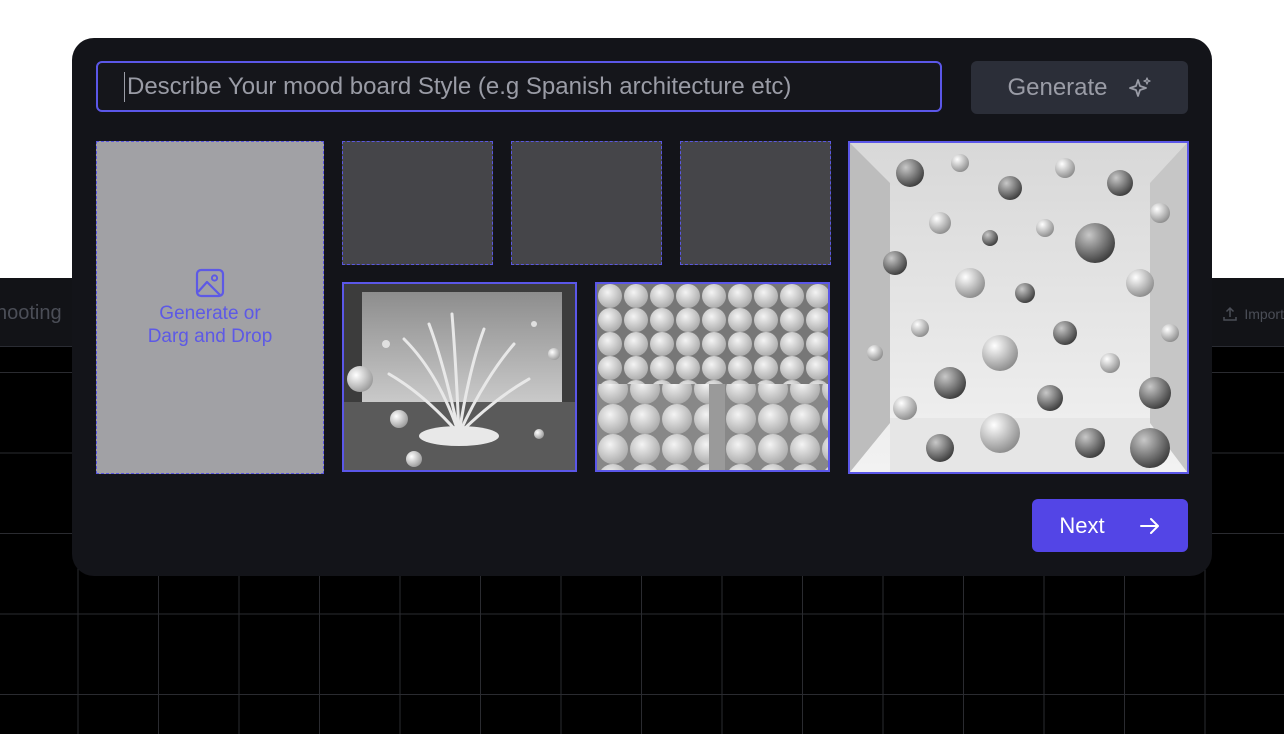 This screenshot has width=1284, height=734. Describe the element at coordinates (1057, 87) in the screenshot. I see `generate-button-label: Generate` at that location.